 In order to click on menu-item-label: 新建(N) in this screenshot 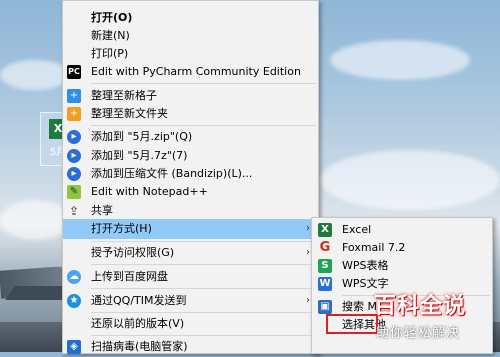, I will do `click(110, 35)`.